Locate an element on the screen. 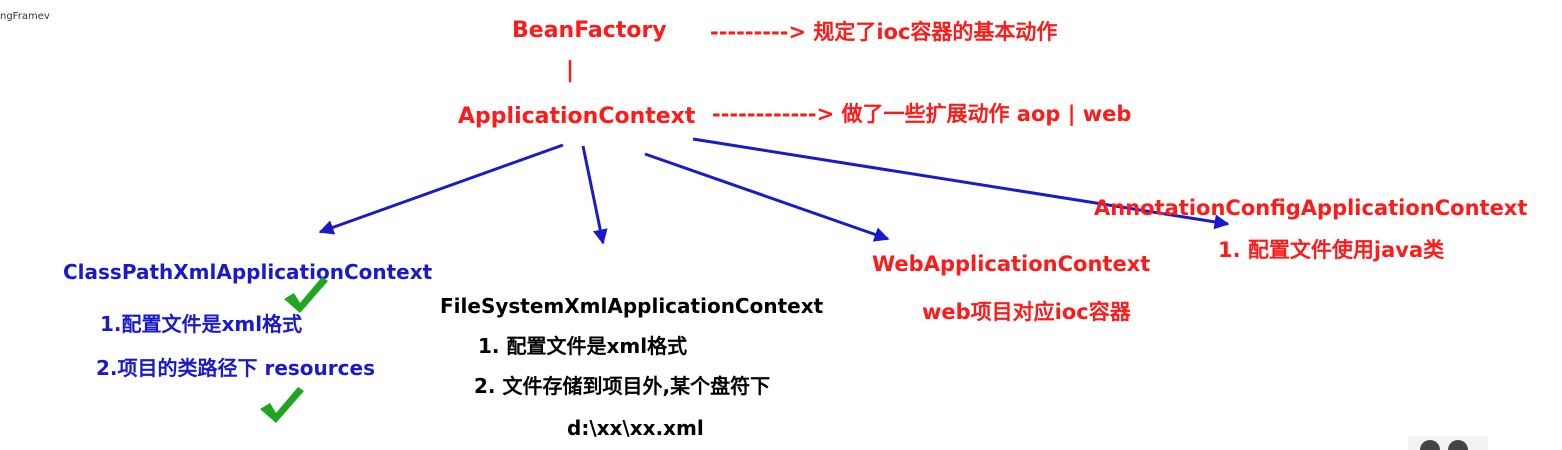 The height and width of the screenshot is (450, 1562). classpath-point-2: 2.项目的类路径下 resources is located at coordinates (235, 368).